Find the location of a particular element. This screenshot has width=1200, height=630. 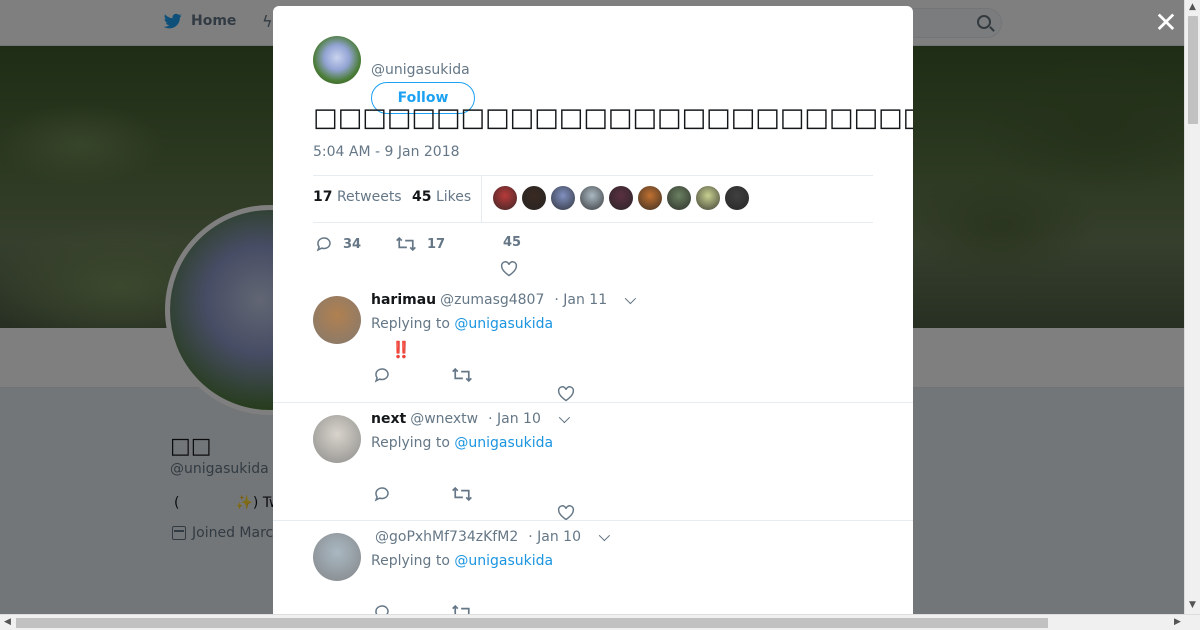

scroll-down-arrow: ▼ is located at coordinates (1192, 605).